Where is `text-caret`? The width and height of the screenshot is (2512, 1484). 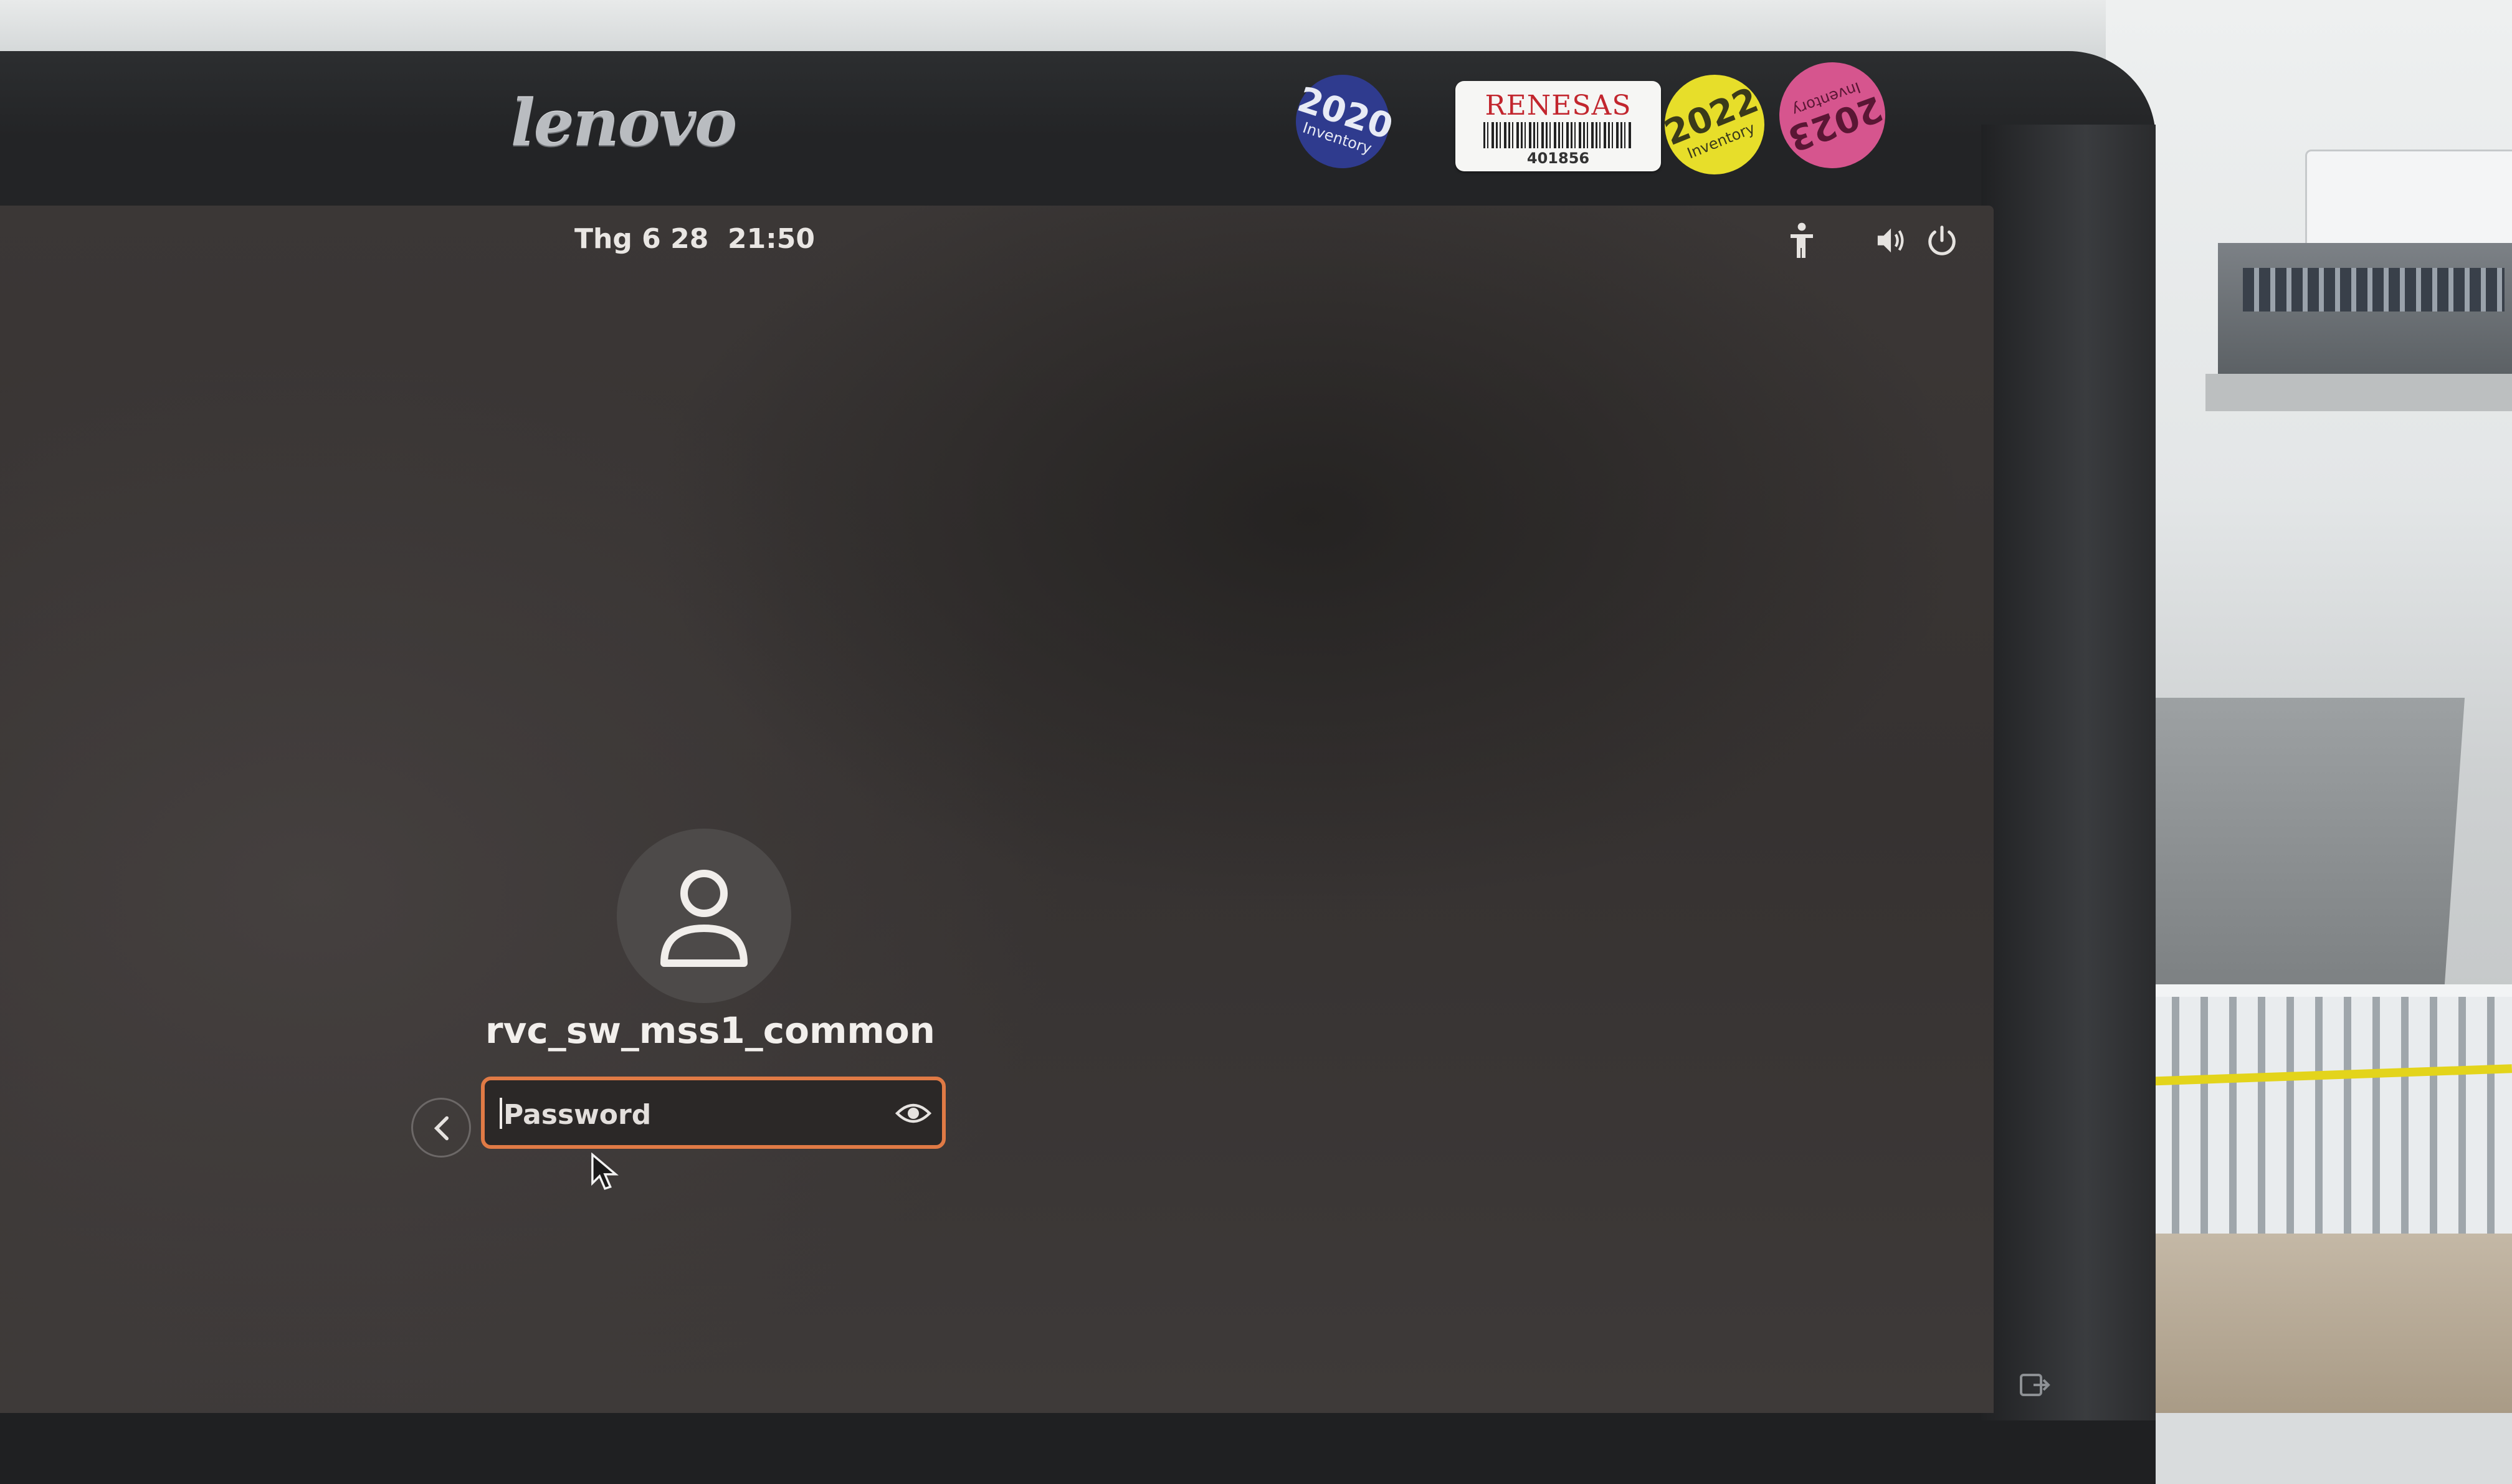 text-caret is located at coordinates (501, 1113).